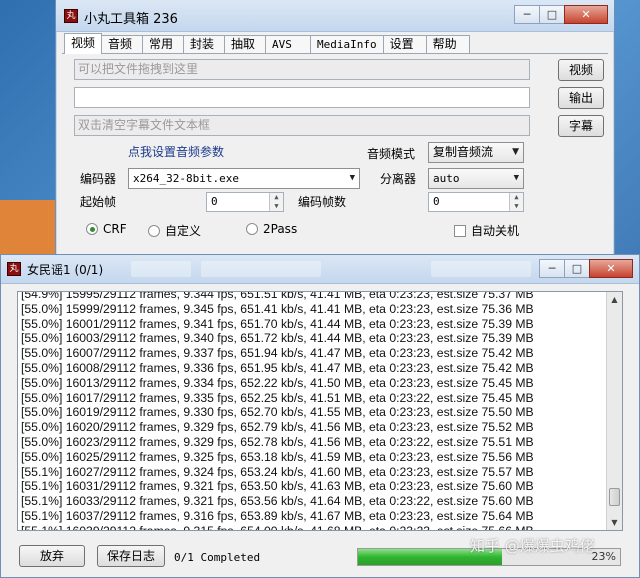  I want to click on scroll-thumb, so click(614, 497).